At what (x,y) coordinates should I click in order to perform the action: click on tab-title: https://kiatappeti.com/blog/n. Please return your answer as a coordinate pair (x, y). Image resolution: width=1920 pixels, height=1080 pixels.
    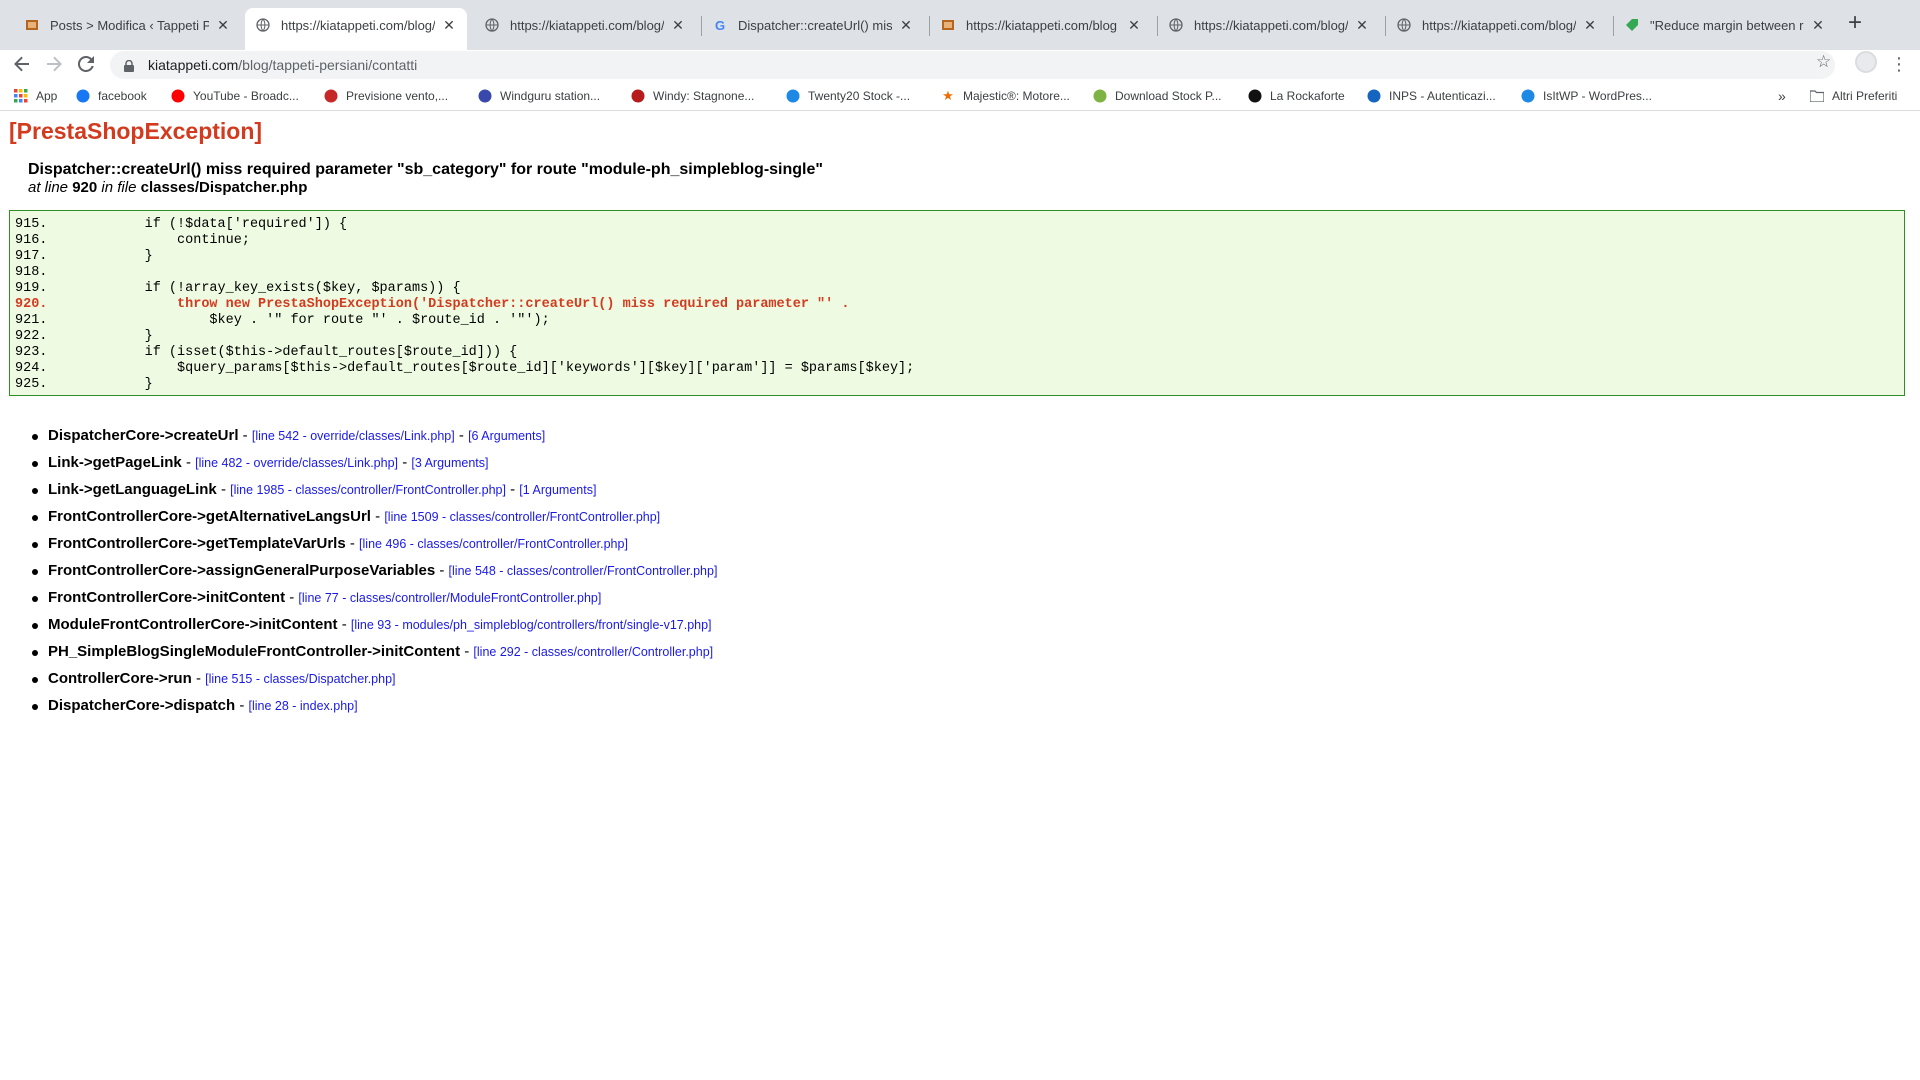
    Looking at the image, I should click on (587, 25).